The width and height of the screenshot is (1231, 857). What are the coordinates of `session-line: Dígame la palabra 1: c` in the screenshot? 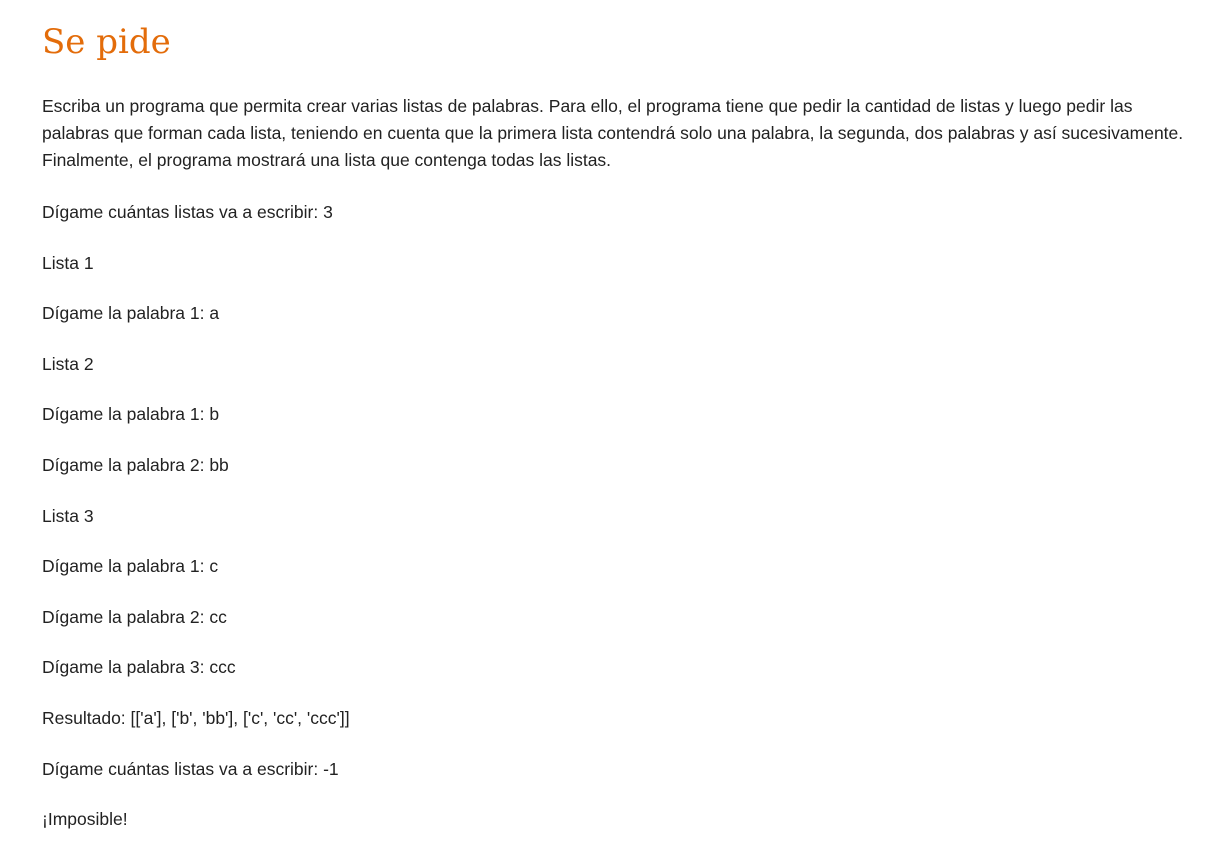 It's located at (130, 566).